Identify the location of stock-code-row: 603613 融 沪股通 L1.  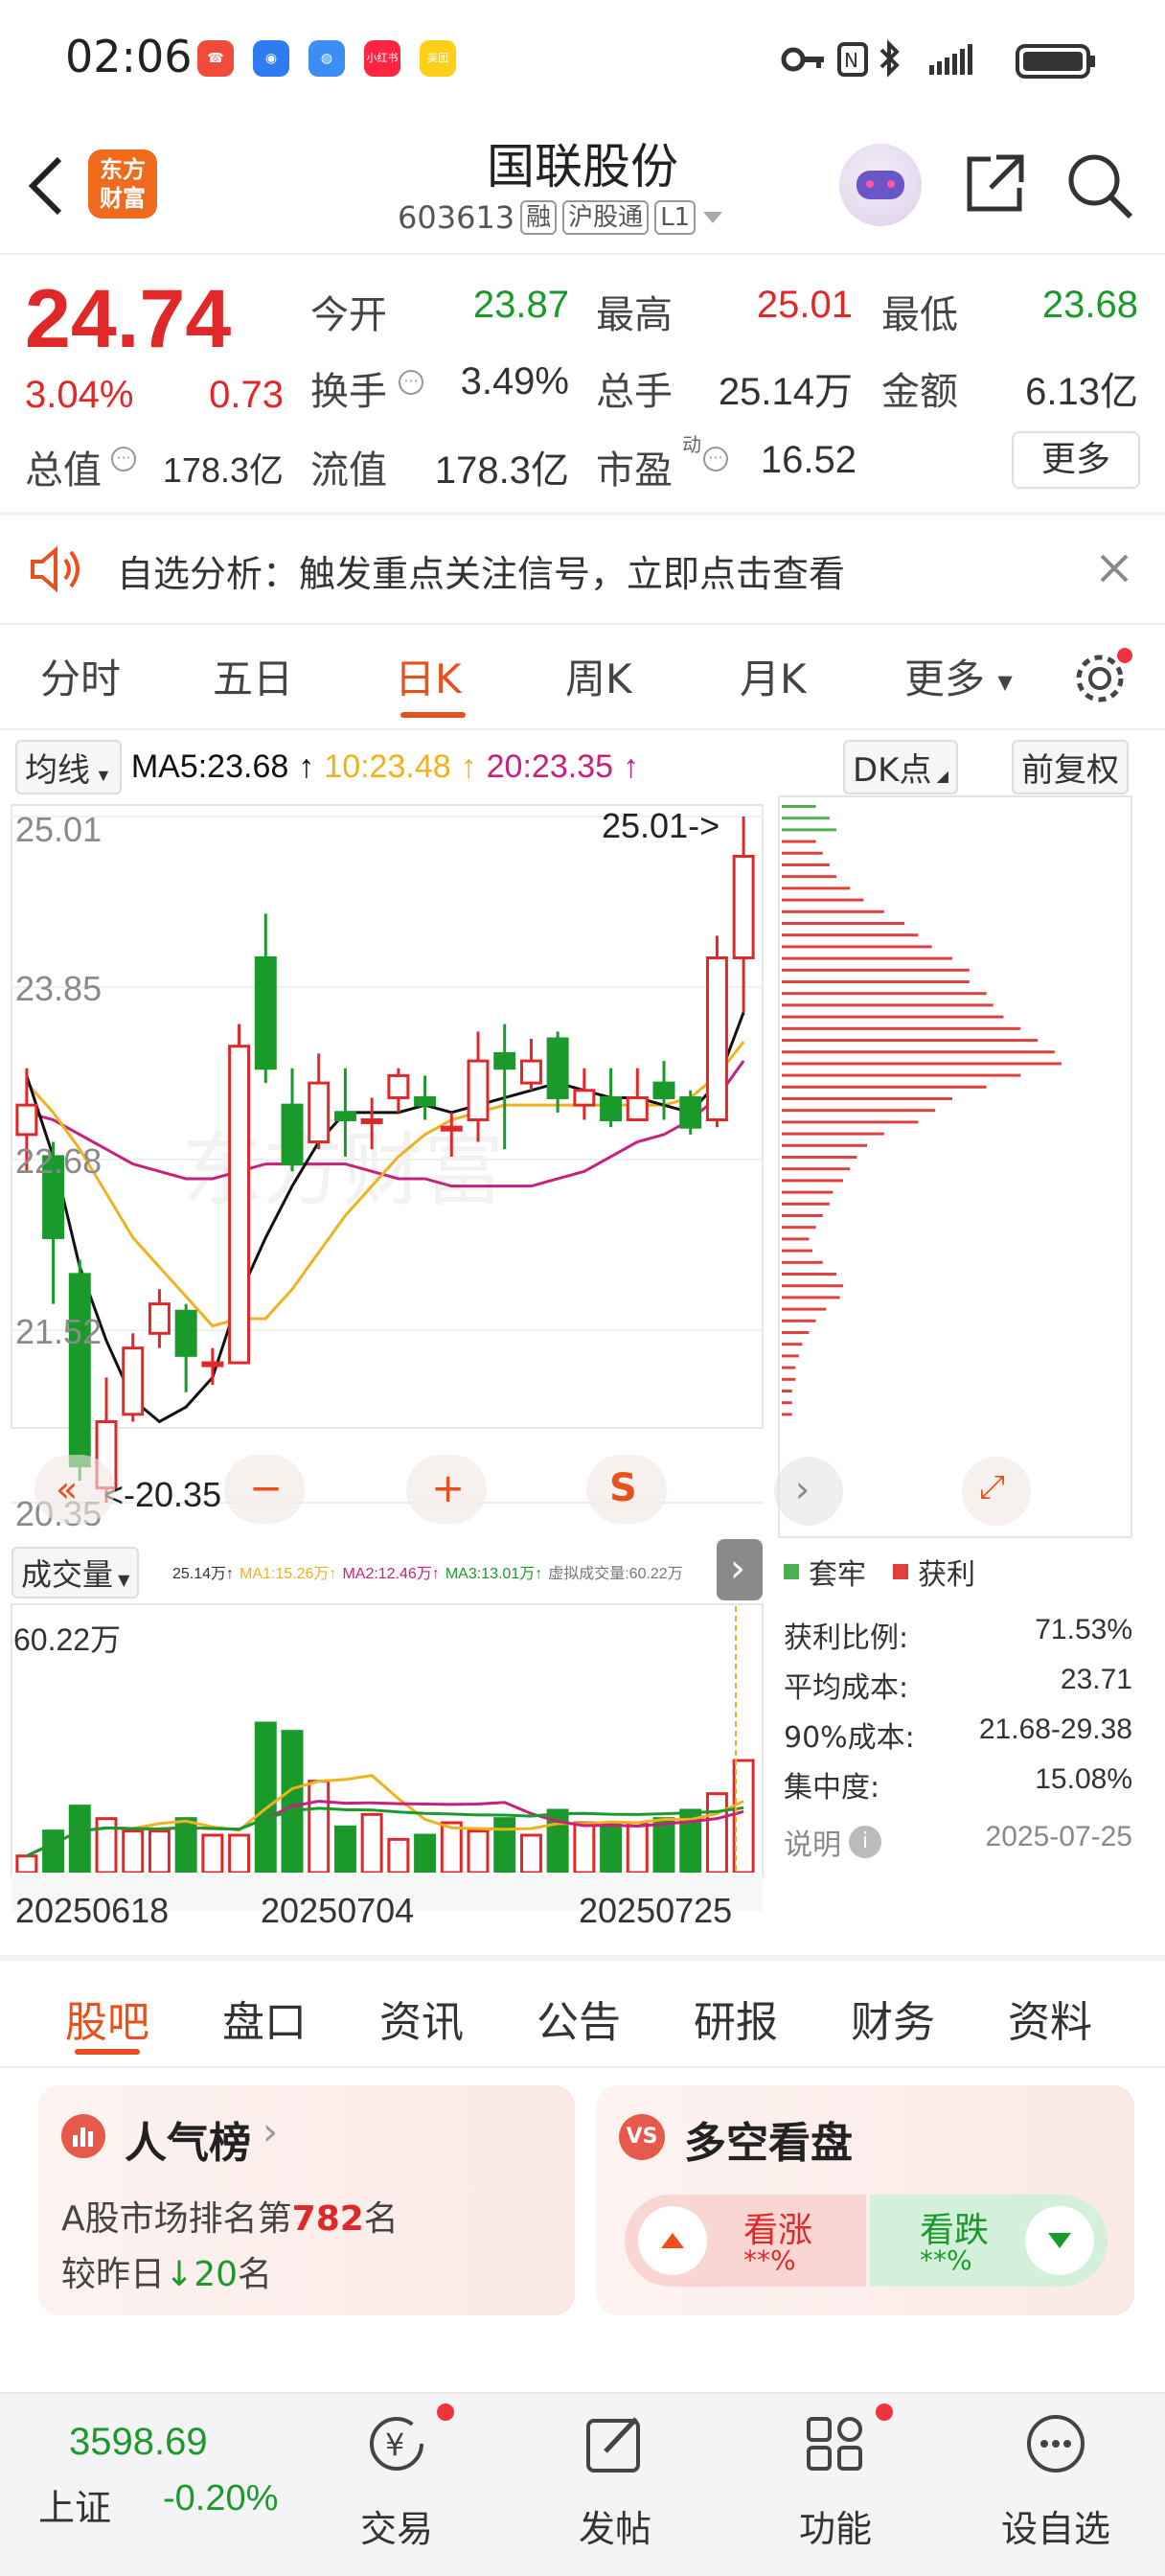
(561, 217).